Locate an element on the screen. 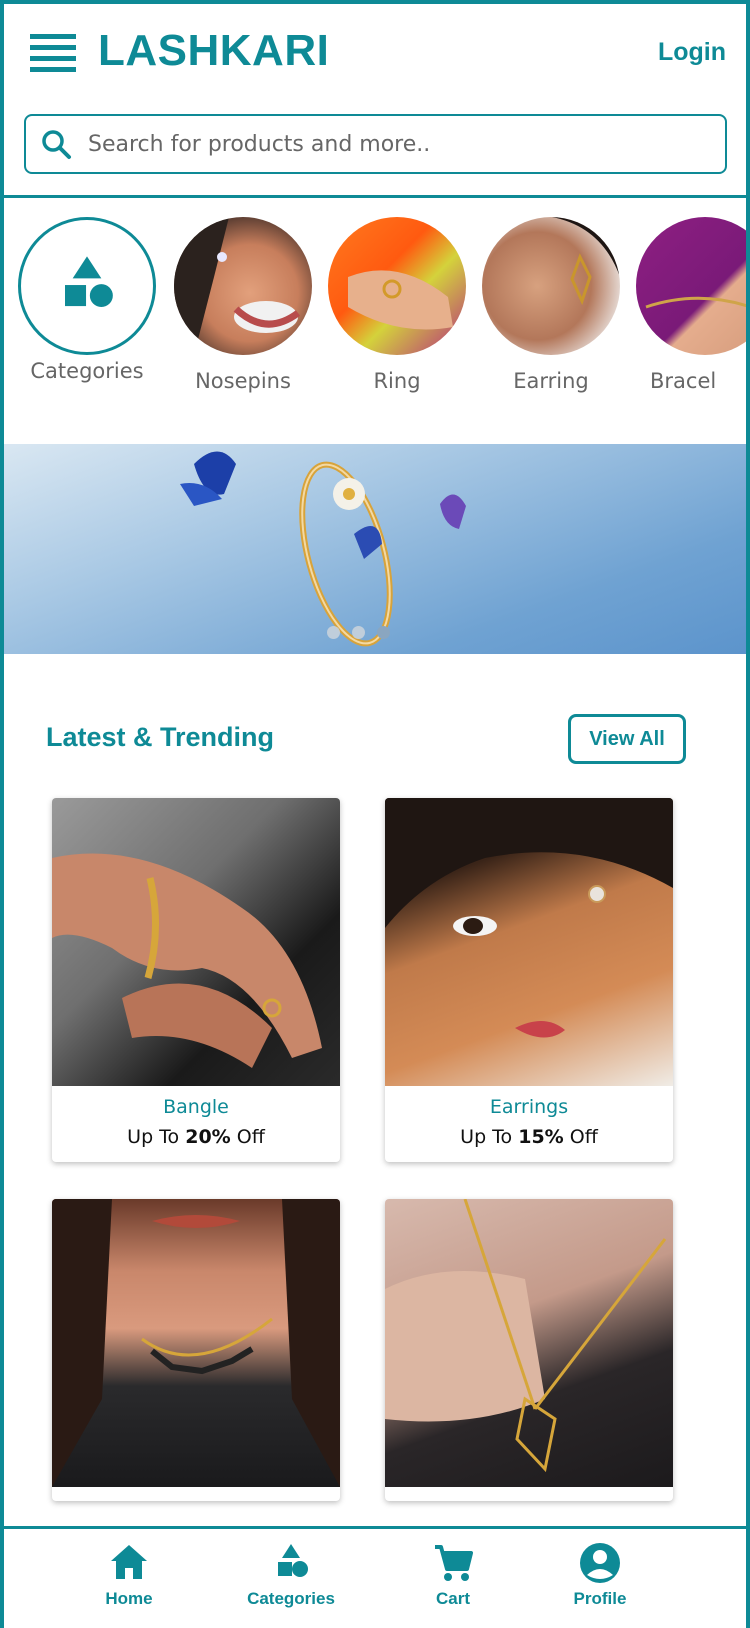  hamburger-menu-icon is located at coordinates (53, 53).